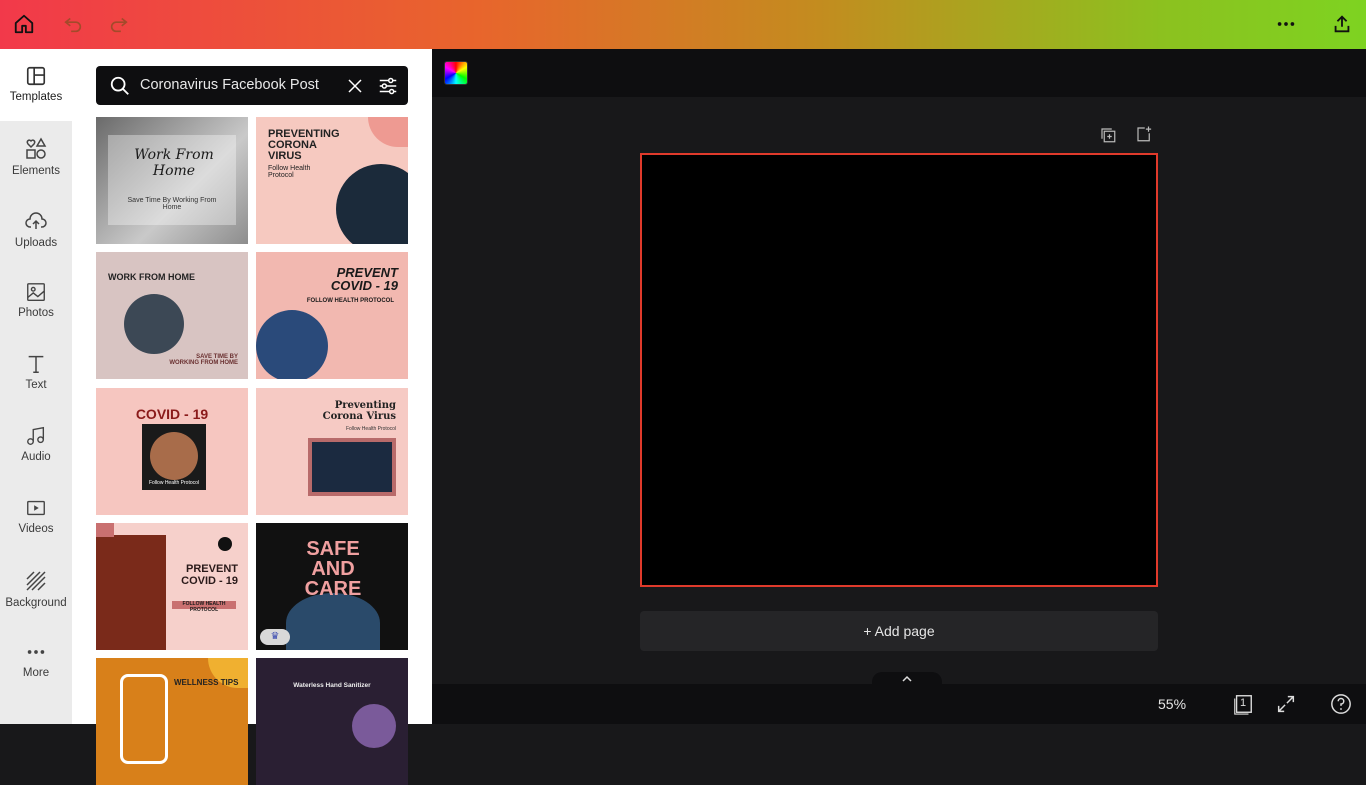 The width and height of the screenshot is (1366, 785). Describe the element at coordinates (151, 277) in the screenshot. I see `template-title: WORK FROM HOME` at that location.